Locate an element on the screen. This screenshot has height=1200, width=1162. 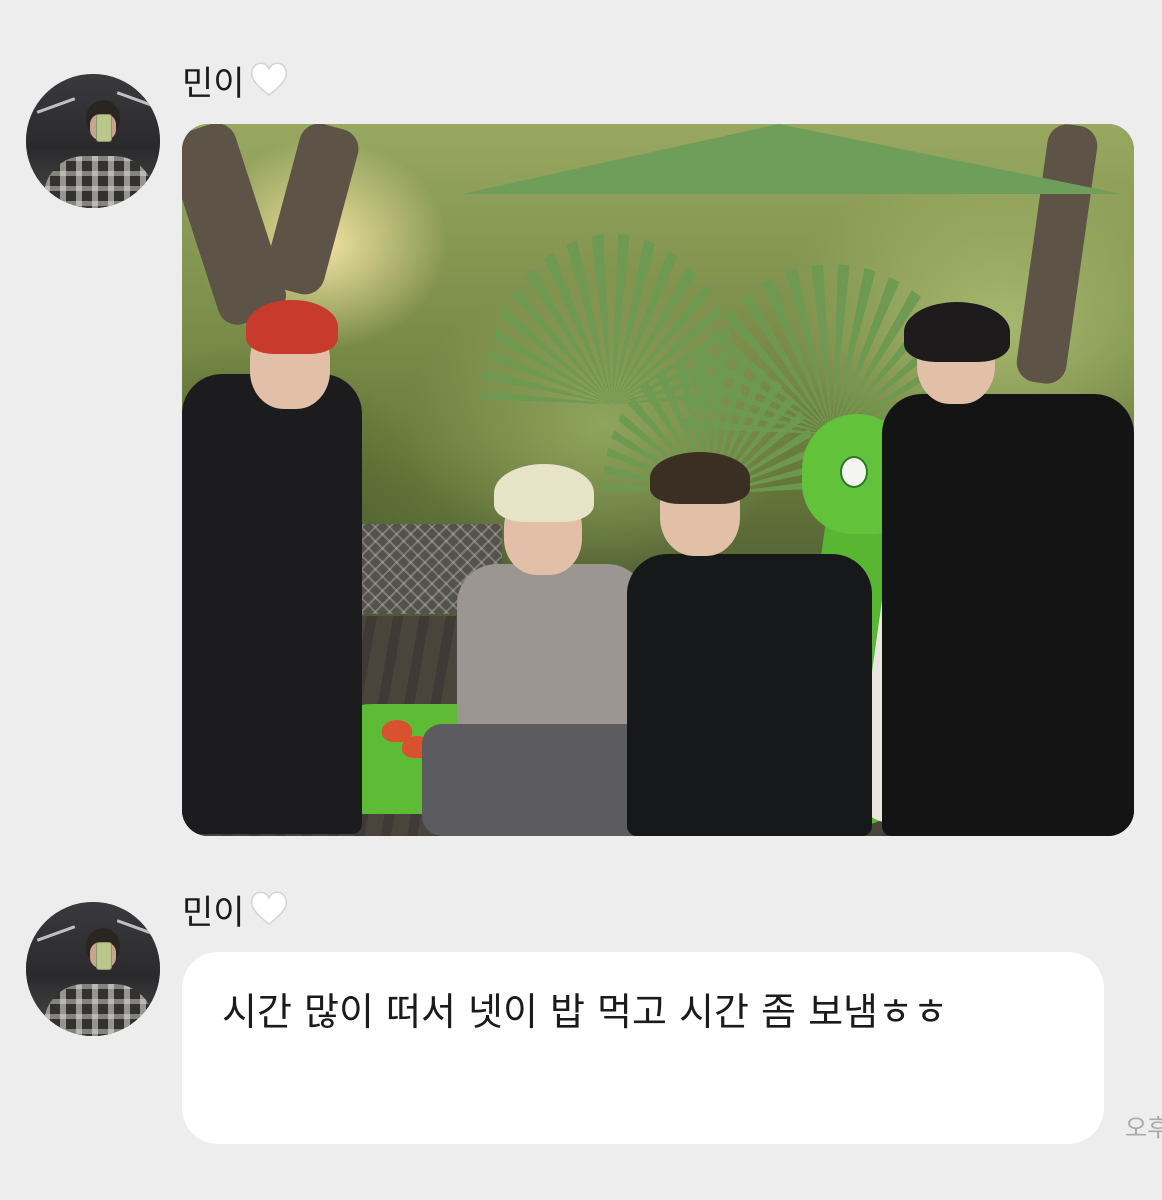
message-bubble: 시간 많이 떠서 넷이 밥 먹고 시간 좀 보냄ㅎㅎ is located at coordinates (643, 1048).